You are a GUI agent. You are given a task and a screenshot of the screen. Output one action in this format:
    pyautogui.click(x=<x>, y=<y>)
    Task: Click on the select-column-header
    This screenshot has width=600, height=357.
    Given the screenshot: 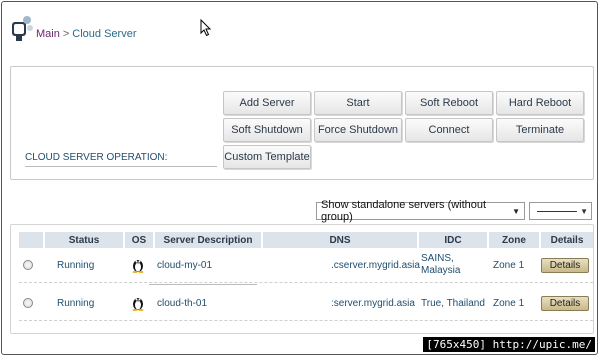 What is the action you would take?
    pyautogui.click(x=31, y=240)
    